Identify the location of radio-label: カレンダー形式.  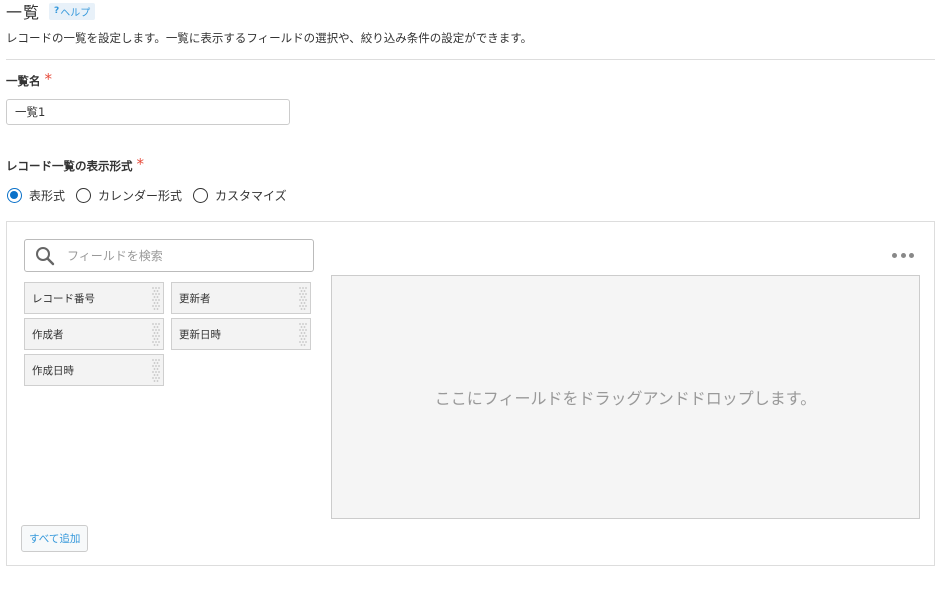
(140, 195).